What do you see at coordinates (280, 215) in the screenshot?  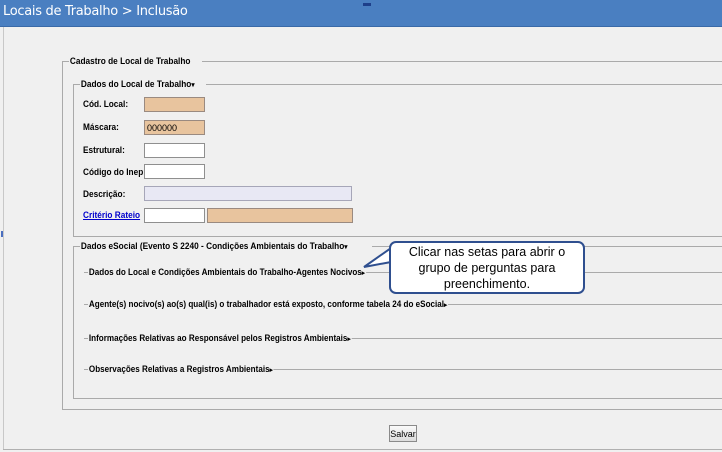 I see `criterio-rateio-desc-field` at bounding box center [280, 215].